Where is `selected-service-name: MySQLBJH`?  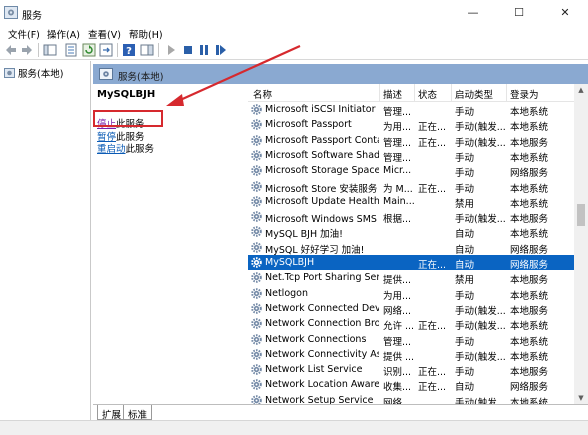 selected-service-name: MySQLBJH is located at coordinates (126, 94).